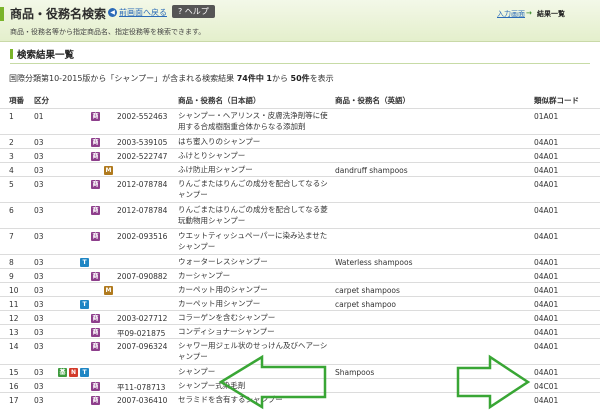 This screenshot has height=416, width=600. What do you see at coordinates (300, 101) in the screenshot?
I see `table-header: 項番 区分 商品・役務名（日本語） 商品・役務名（英語） 類似群コード` at bounding box center [300, 101].